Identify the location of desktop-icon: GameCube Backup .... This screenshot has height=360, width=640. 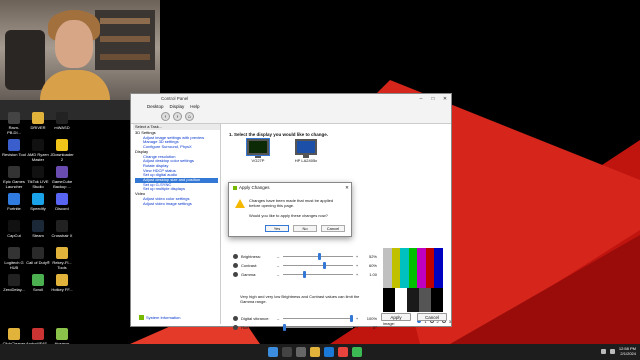
(62, 177).